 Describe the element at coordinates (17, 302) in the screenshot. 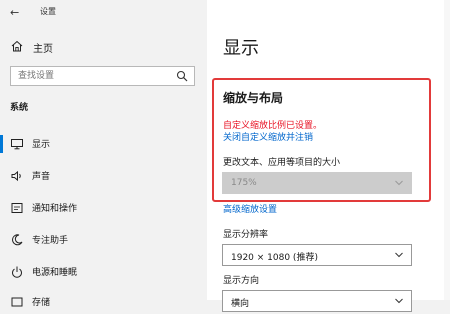

I see `storage-icon` at that location.